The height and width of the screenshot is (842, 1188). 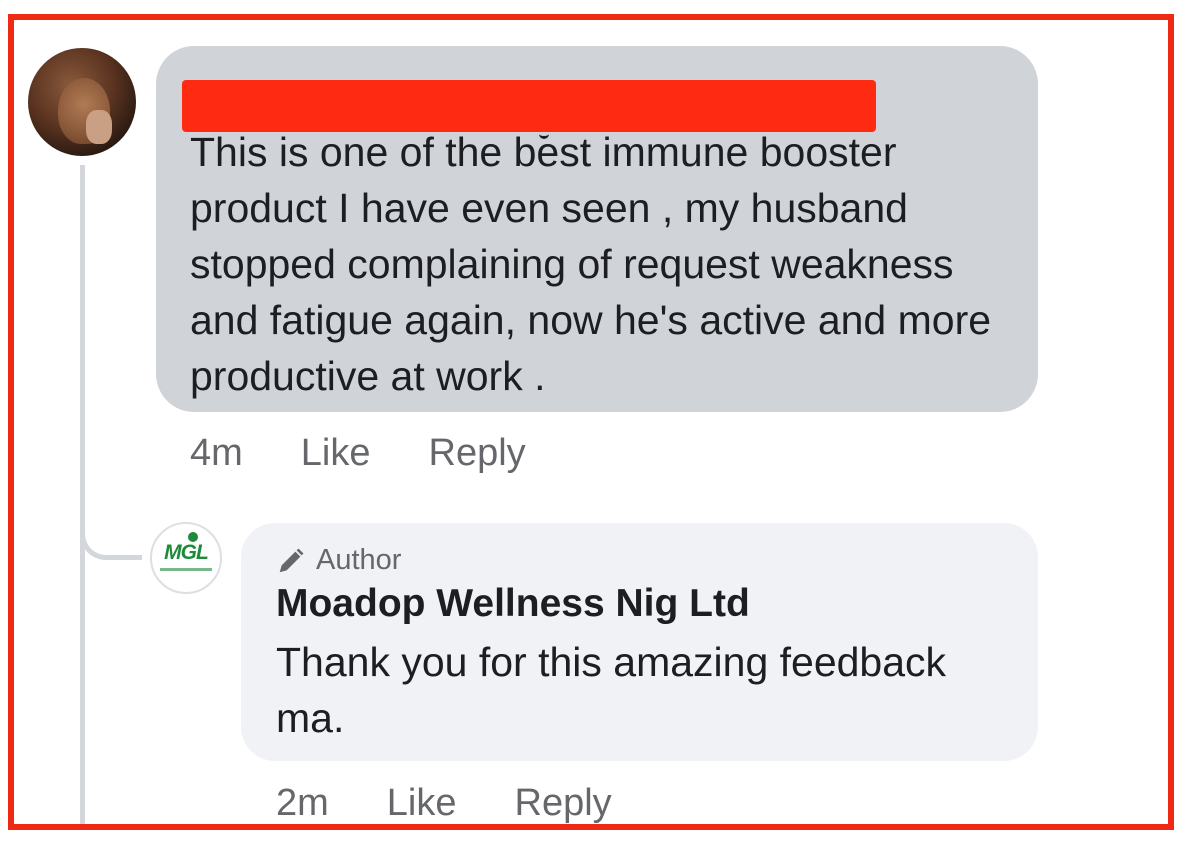 I want to click on author-badge: Author, so click(x=338, y=560).